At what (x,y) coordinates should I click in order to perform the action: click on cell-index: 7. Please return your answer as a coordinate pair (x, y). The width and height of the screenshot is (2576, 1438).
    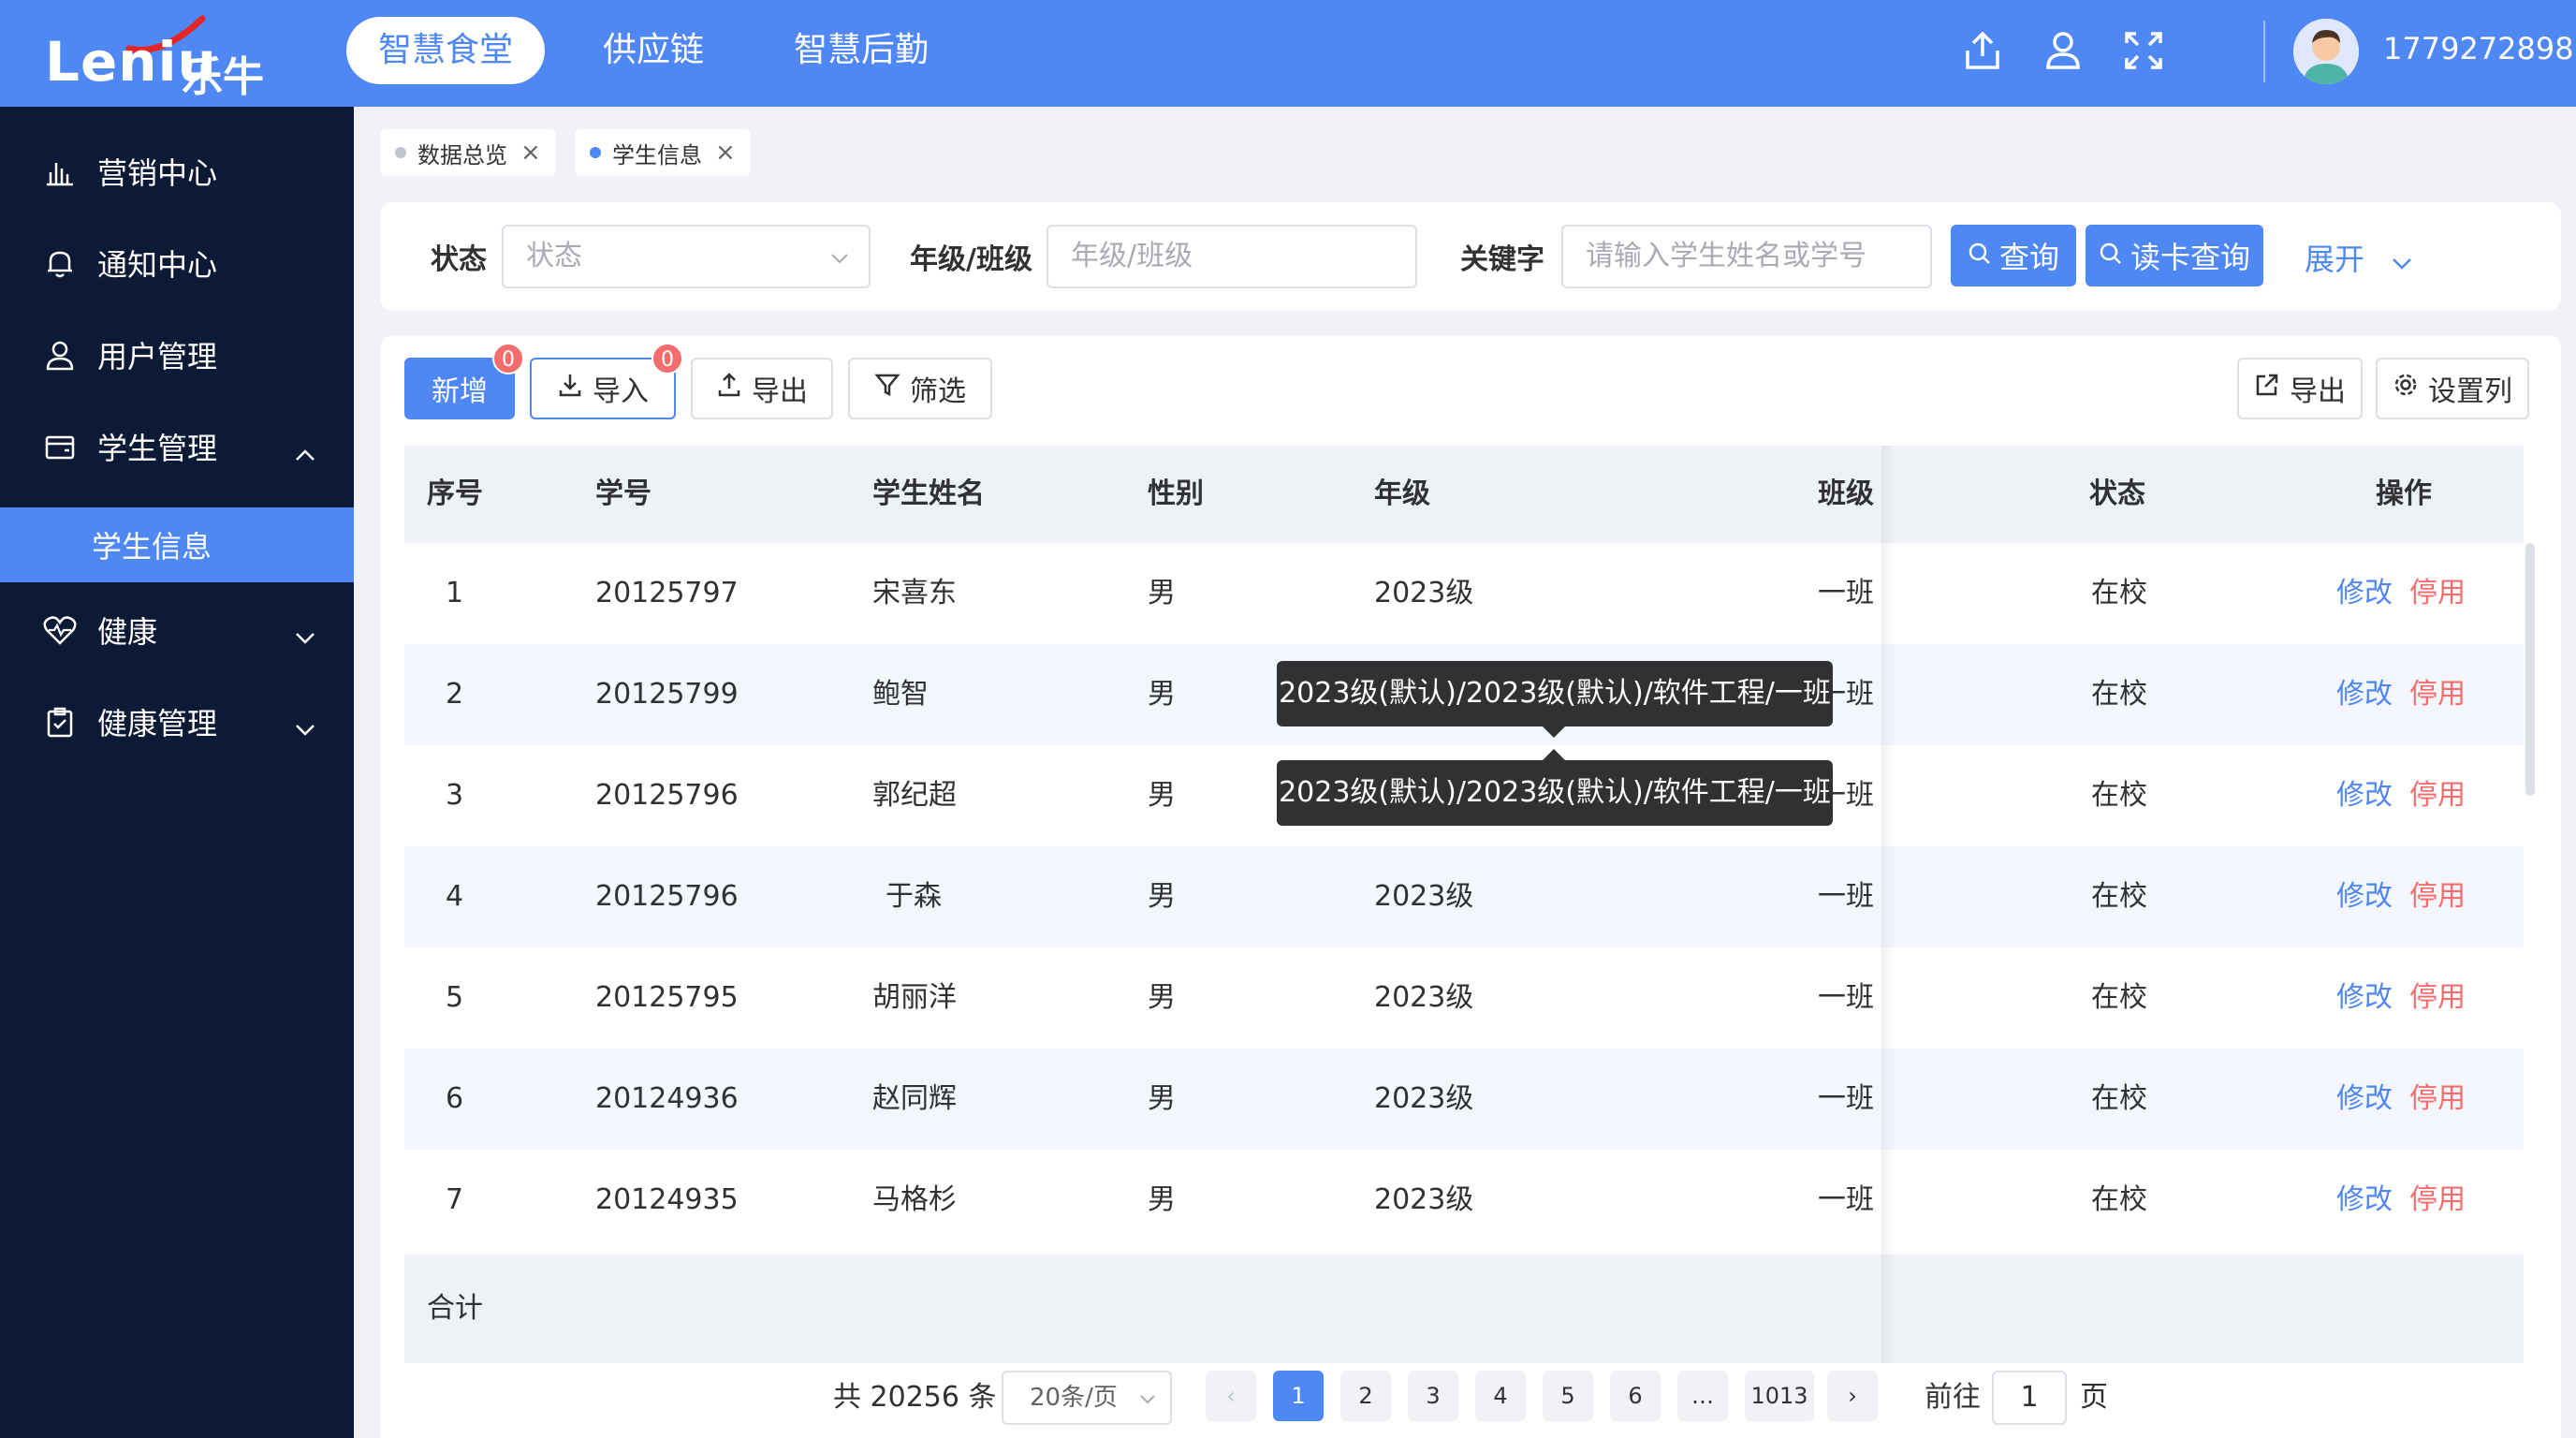
    Looking at the image, I should click on (455, 1199).